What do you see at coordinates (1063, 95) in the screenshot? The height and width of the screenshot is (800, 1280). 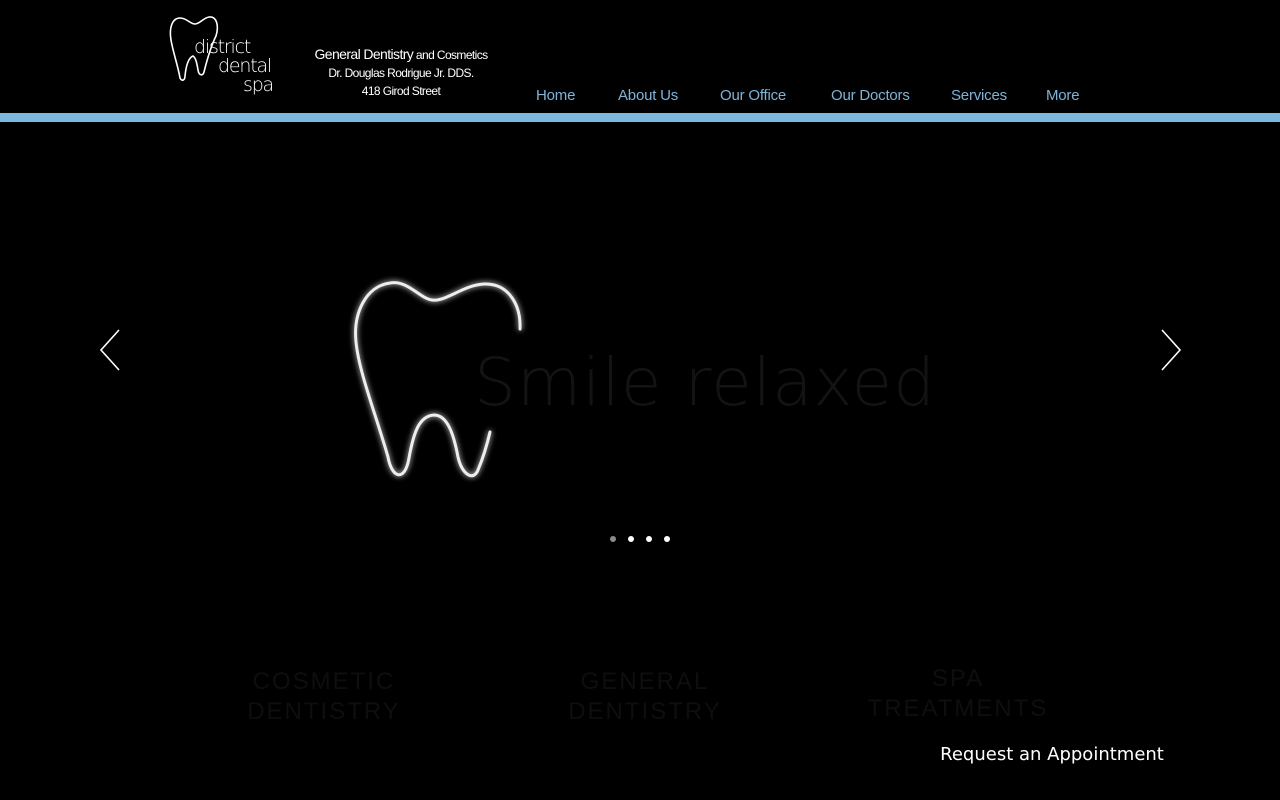 I see `nav-item-more: More` at bounding box center [1063, 95].